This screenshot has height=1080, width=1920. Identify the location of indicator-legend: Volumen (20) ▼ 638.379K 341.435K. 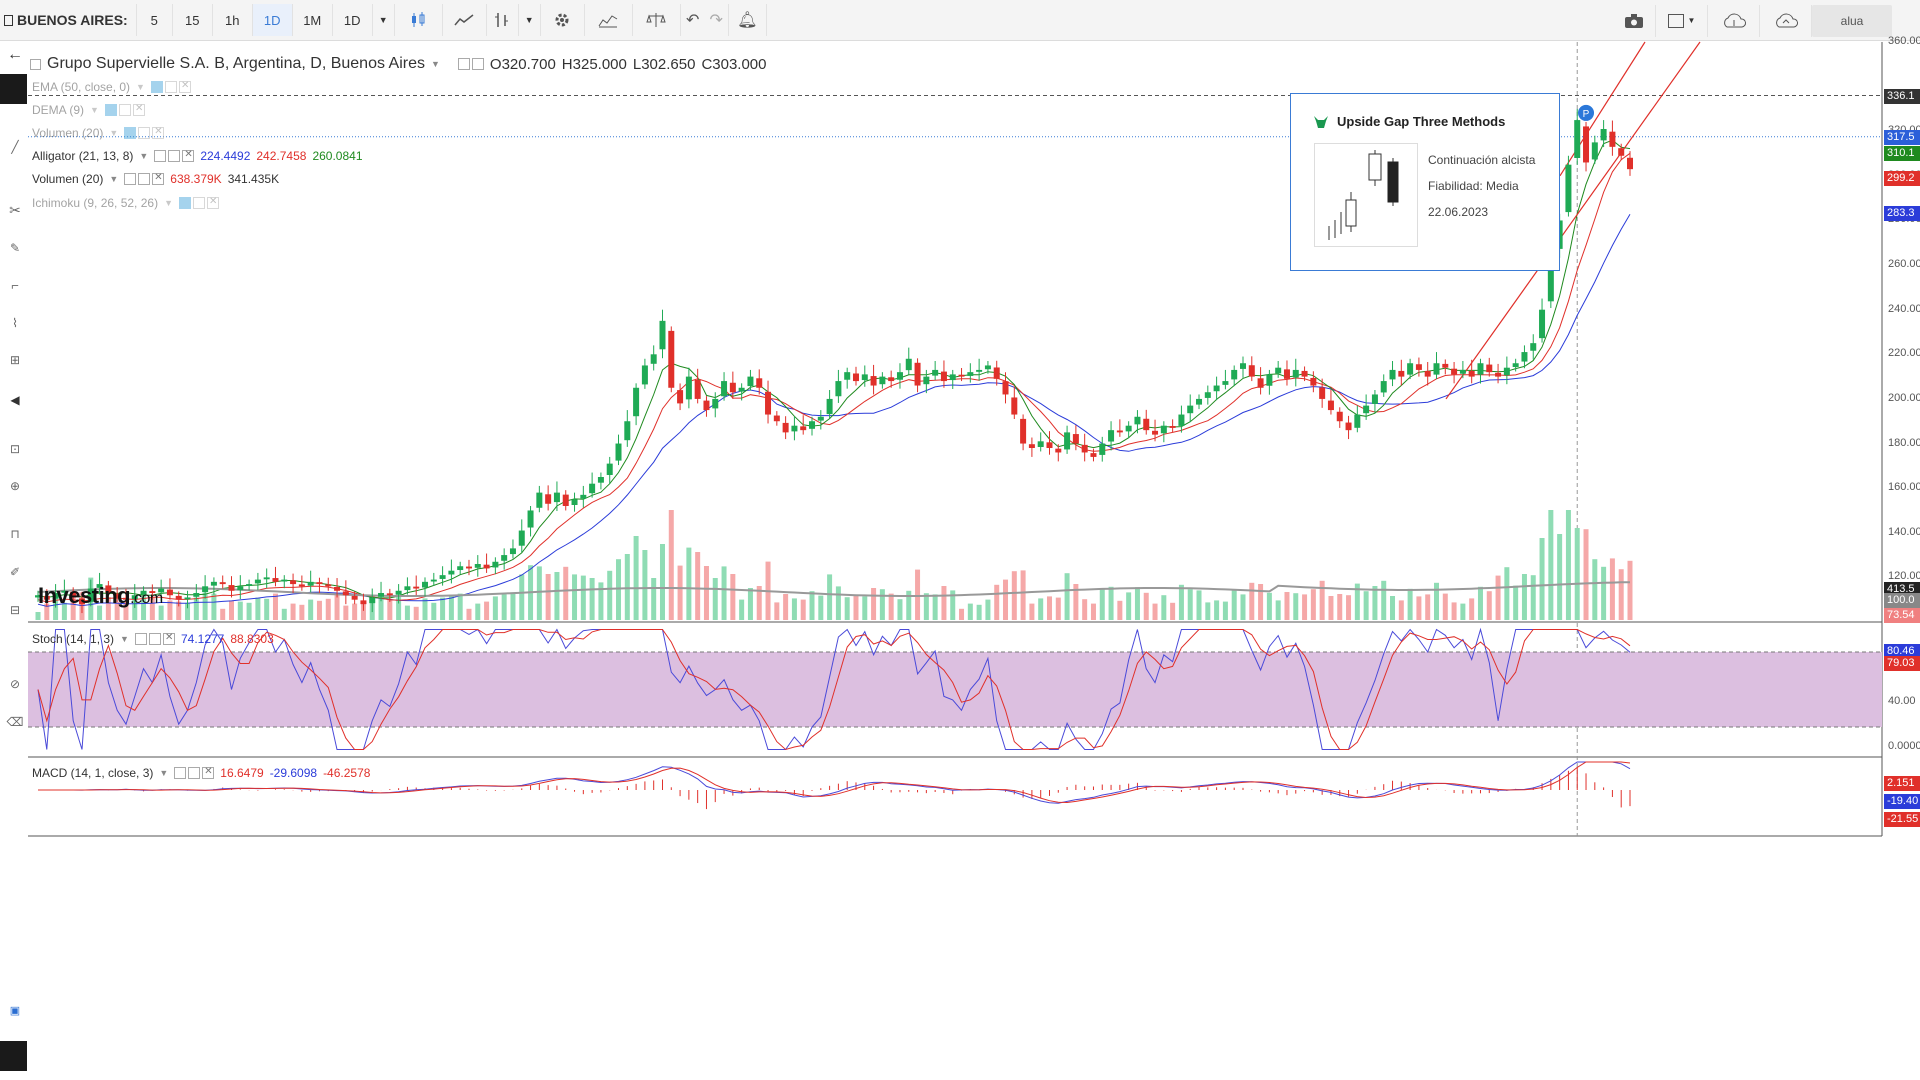
(155, 179).